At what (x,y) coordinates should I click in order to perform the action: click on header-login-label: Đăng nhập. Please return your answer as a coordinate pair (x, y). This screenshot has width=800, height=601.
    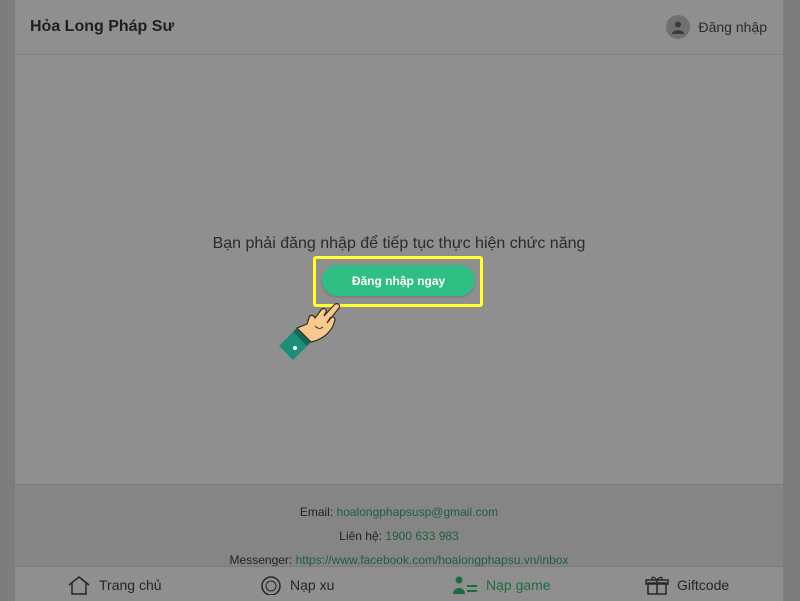
    Looking at the image, I should click on (732, 27).